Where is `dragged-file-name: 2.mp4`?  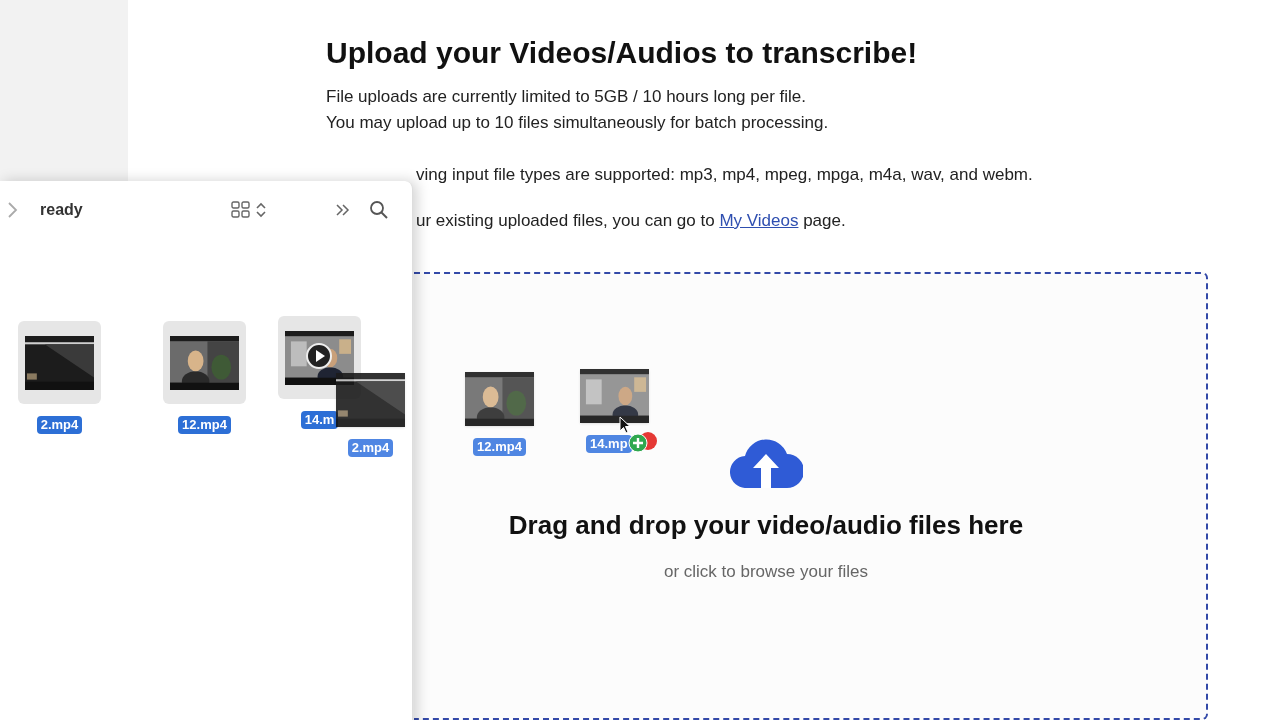
dragged-file-name: 2.mp4 is located at coordinates (370, 448).